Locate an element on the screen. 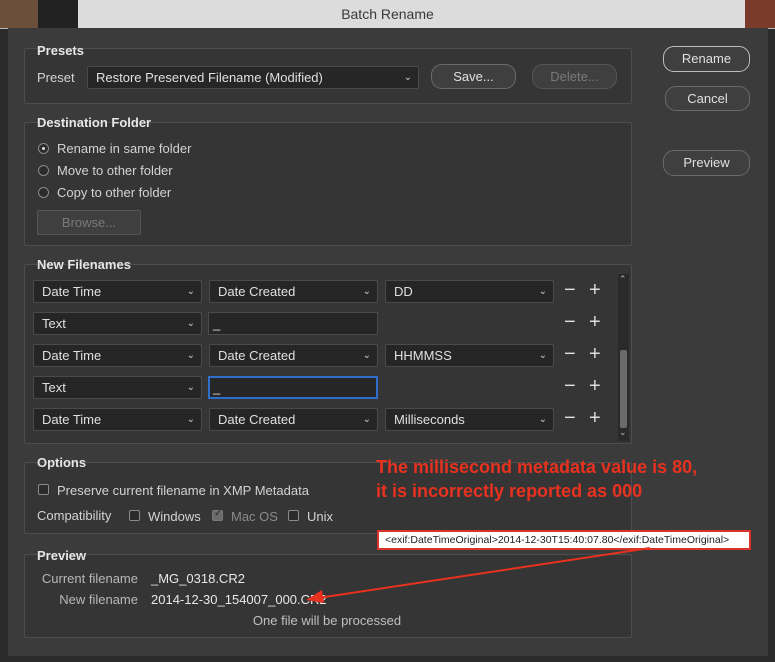 The image size is (775, 662). arrow-shaft is located at coordinates (484, 573).